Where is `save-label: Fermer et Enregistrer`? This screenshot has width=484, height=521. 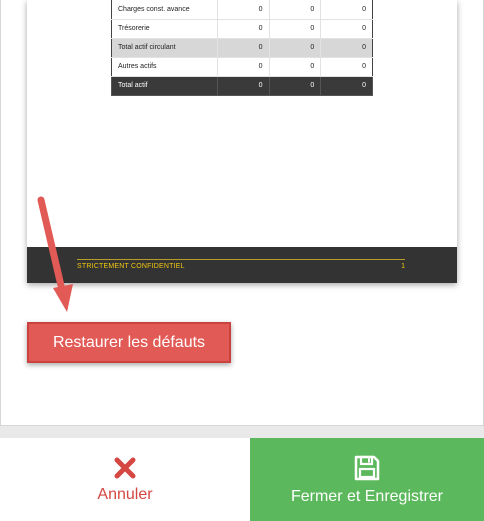 save-label: Fermer et Enregistrer is located at coordinates (367, 496).